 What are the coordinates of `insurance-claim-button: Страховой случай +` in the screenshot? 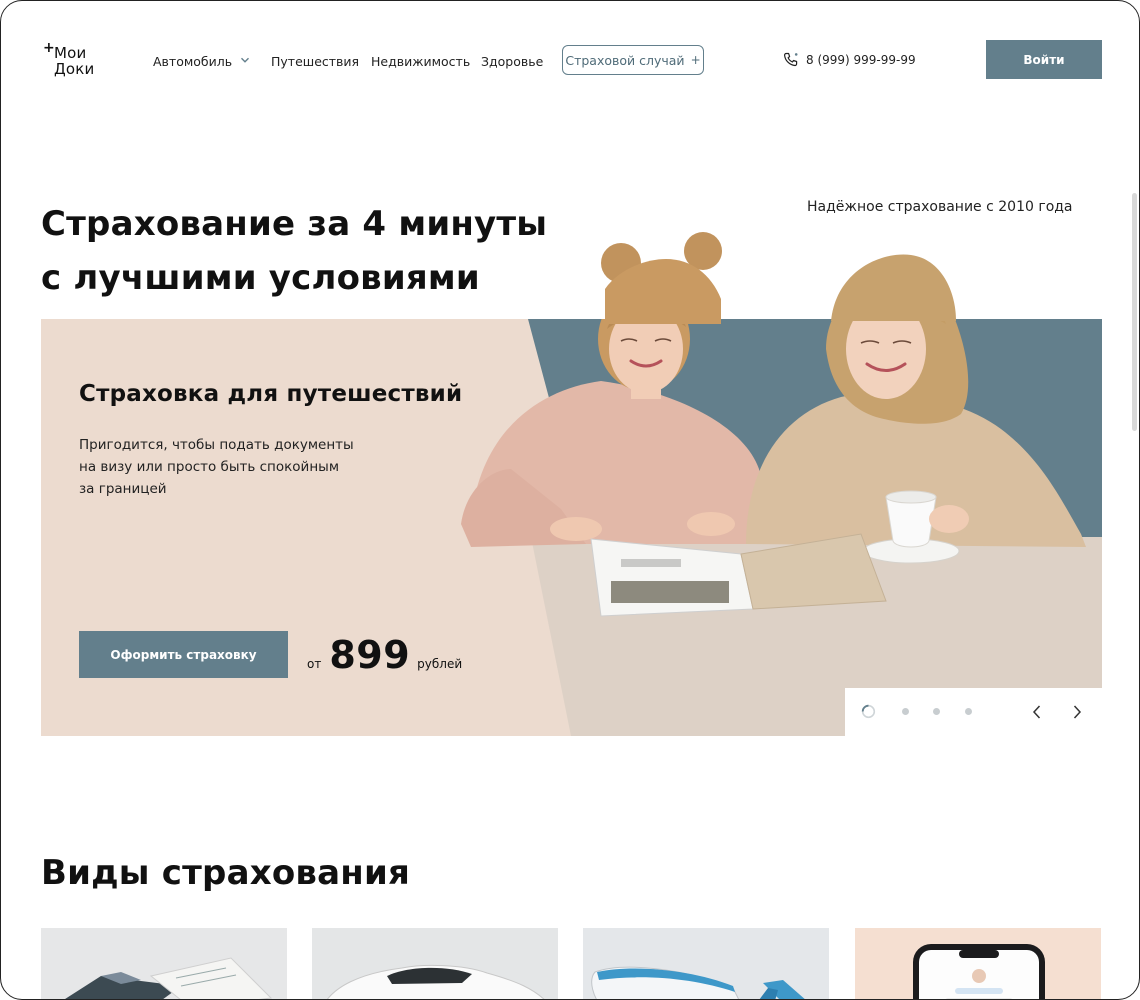 It's located at (633, 60).